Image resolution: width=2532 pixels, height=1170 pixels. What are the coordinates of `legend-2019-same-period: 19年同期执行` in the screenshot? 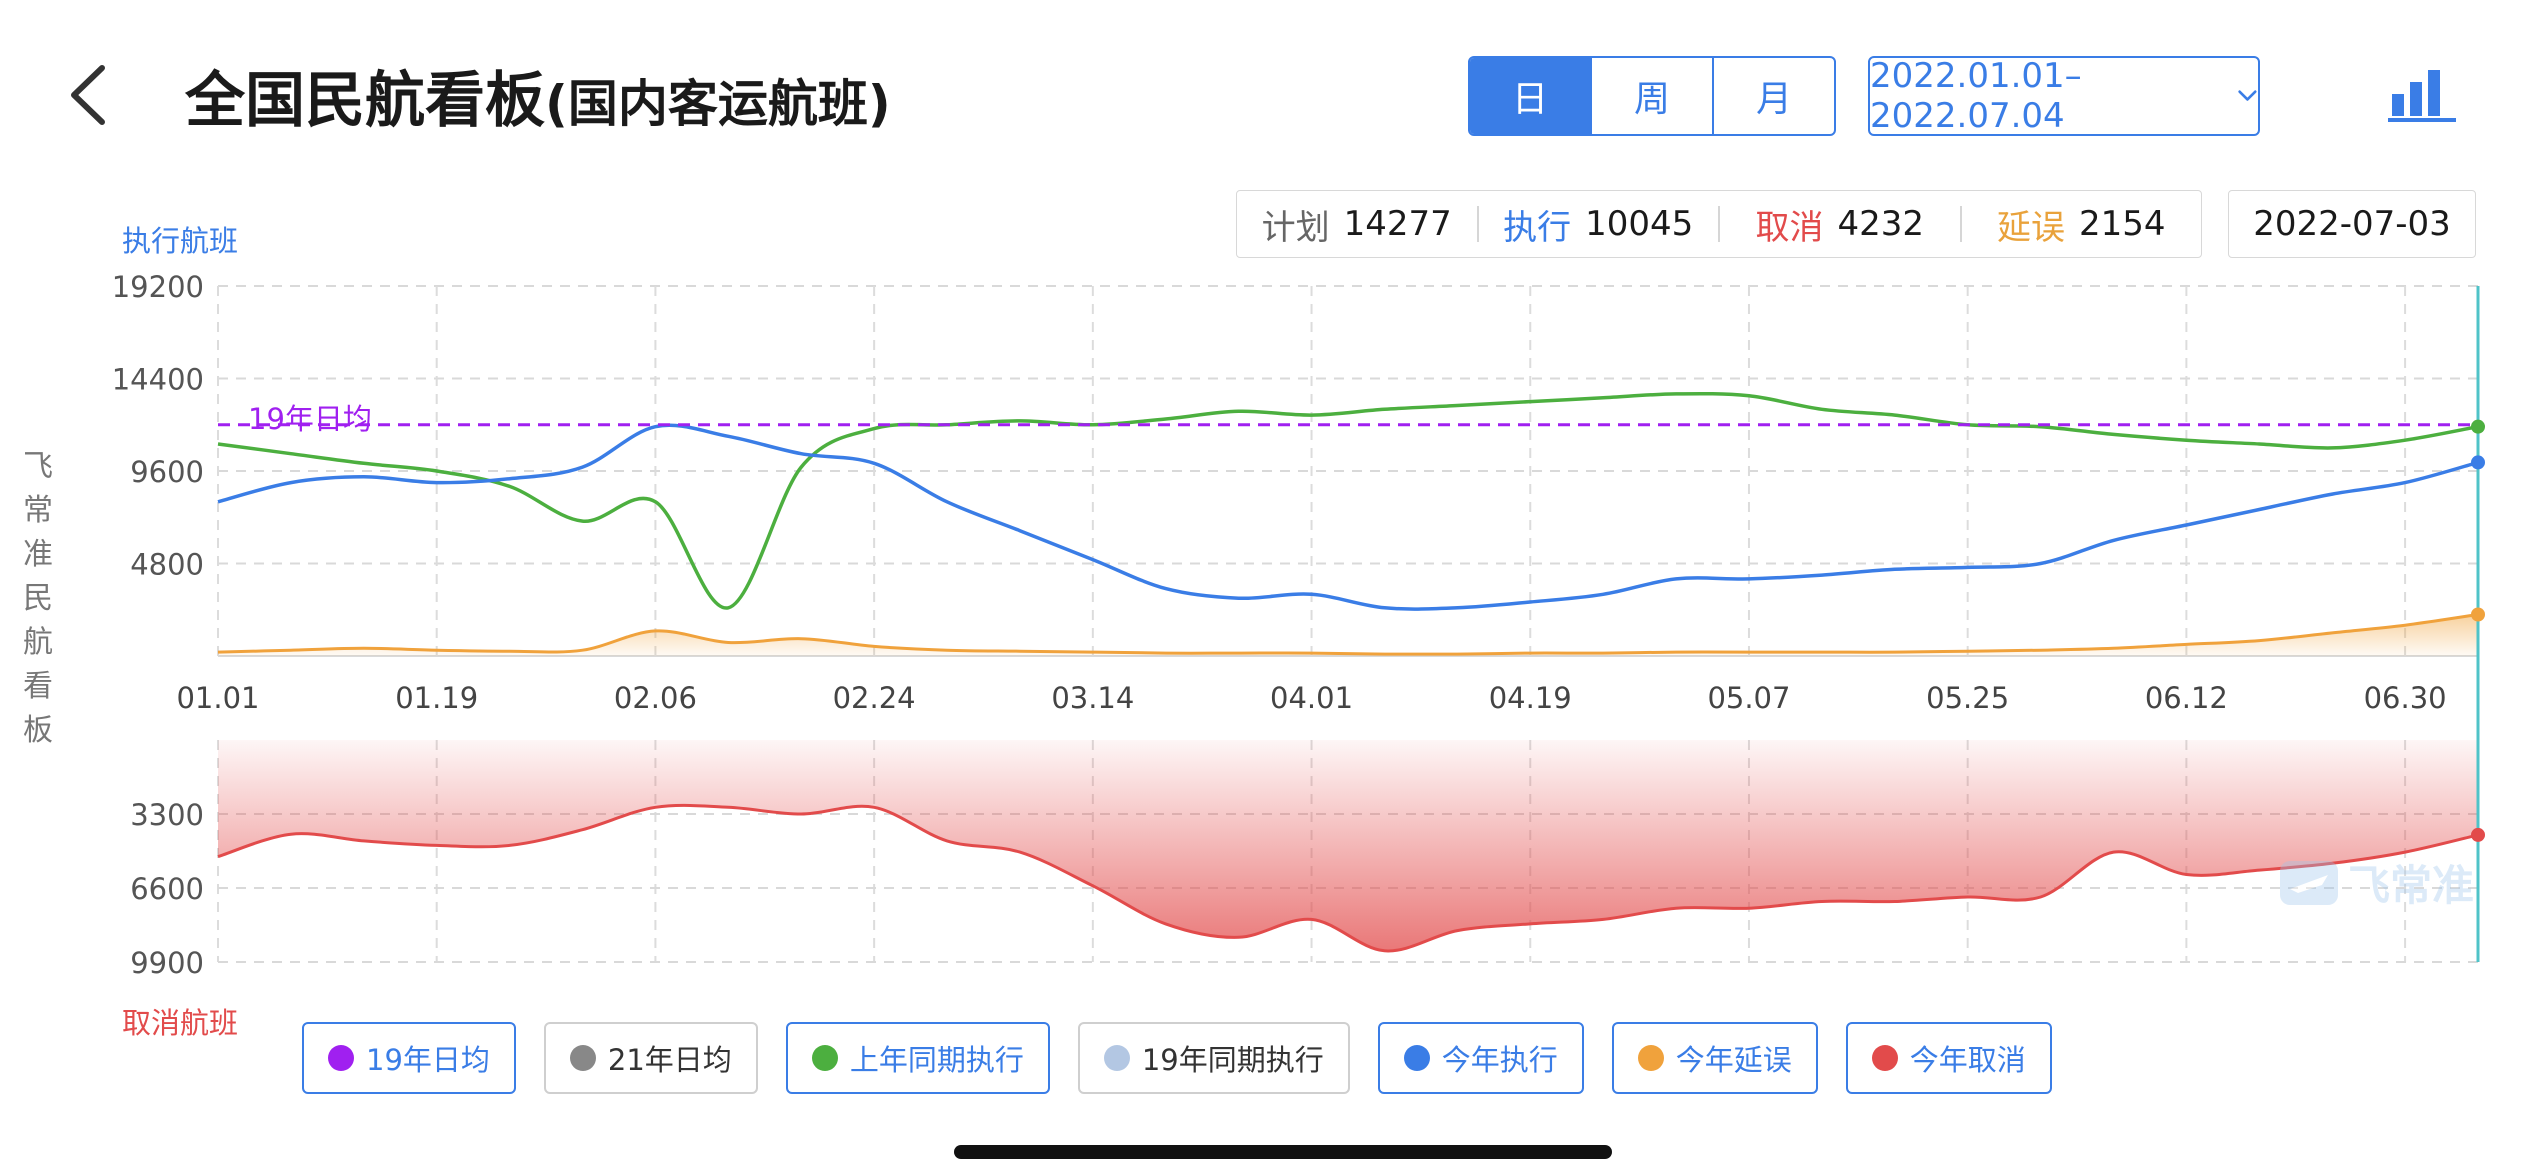 It's located at (1213, 1058).